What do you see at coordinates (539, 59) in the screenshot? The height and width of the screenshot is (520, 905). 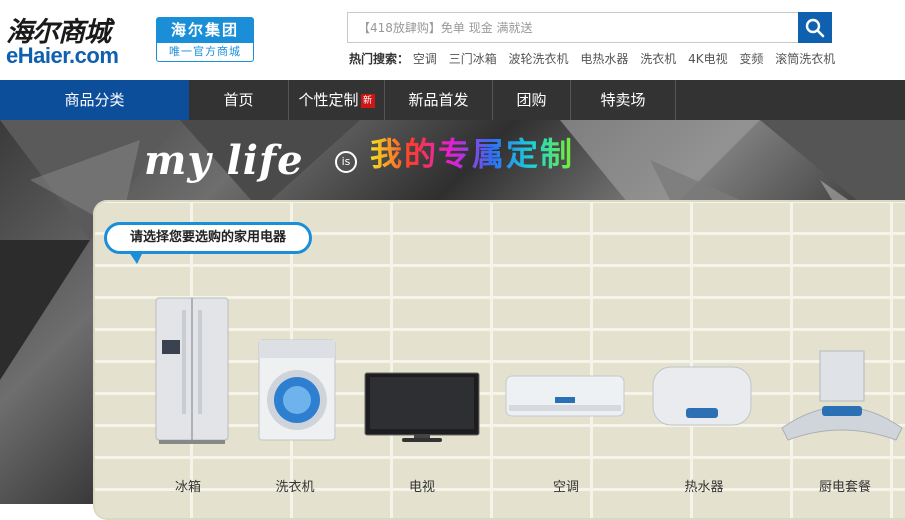 I see `hot-link: 波轮洗衣机` at bounding box center [539, 59].